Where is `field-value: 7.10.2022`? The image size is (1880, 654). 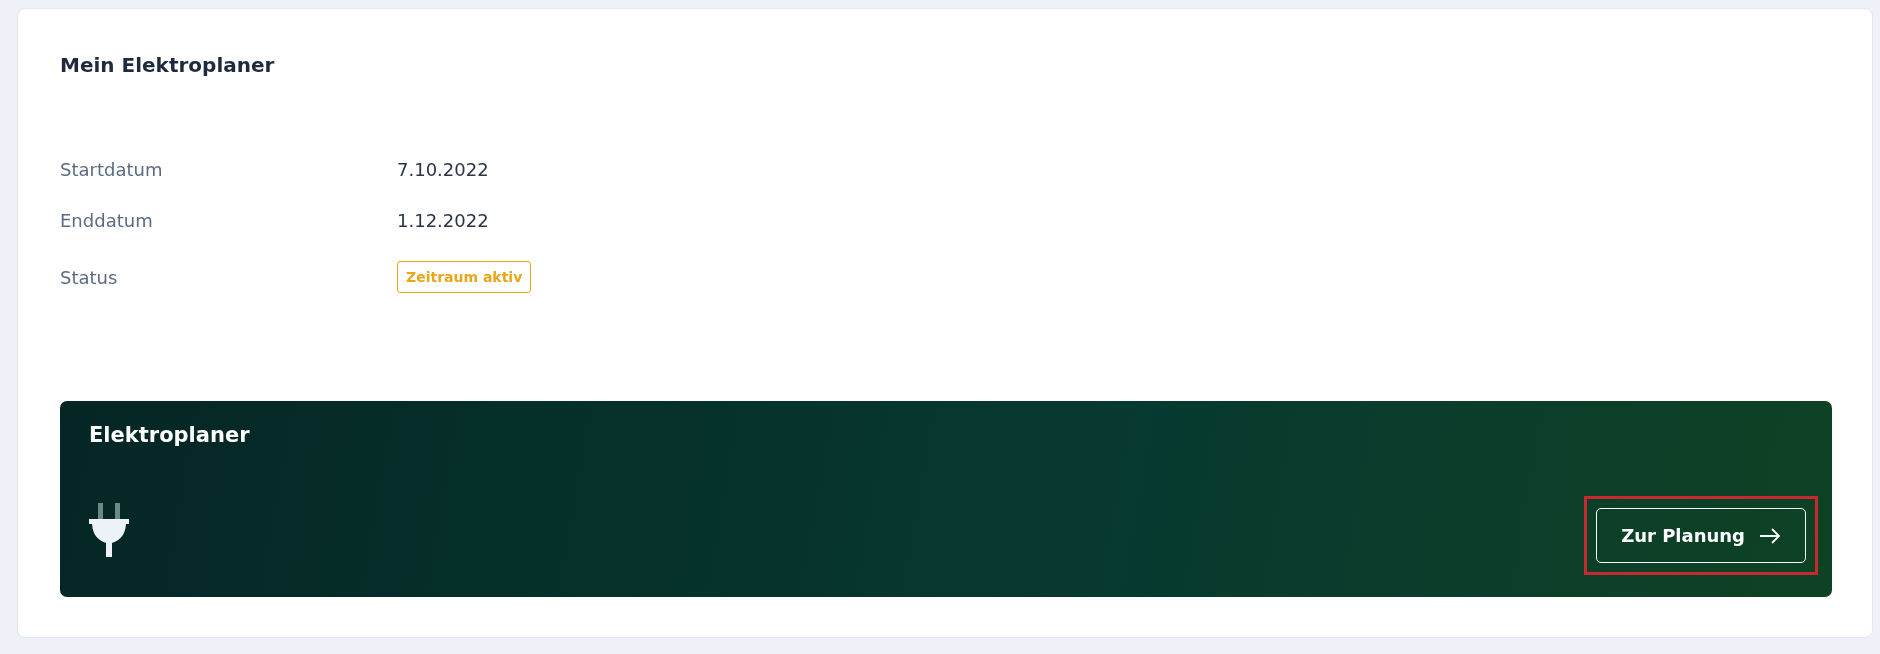
field-value: 7.10.2022 is located at coordinates (443, 169).